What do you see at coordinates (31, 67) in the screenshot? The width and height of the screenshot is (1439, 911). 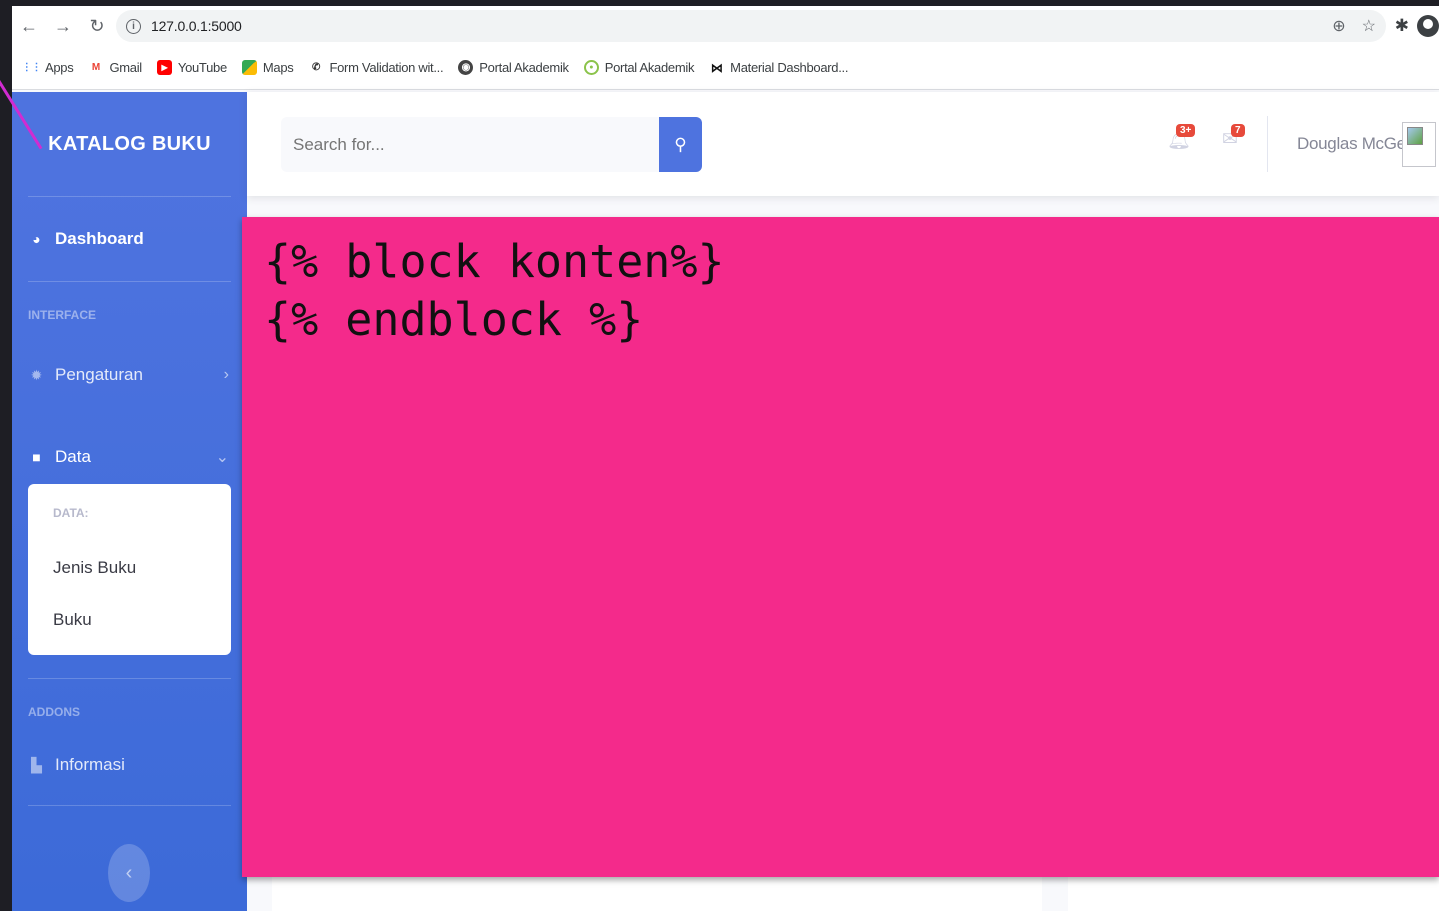 I see `apps-grid-icon: ⋮⋮` at bounding box center [31, 67].